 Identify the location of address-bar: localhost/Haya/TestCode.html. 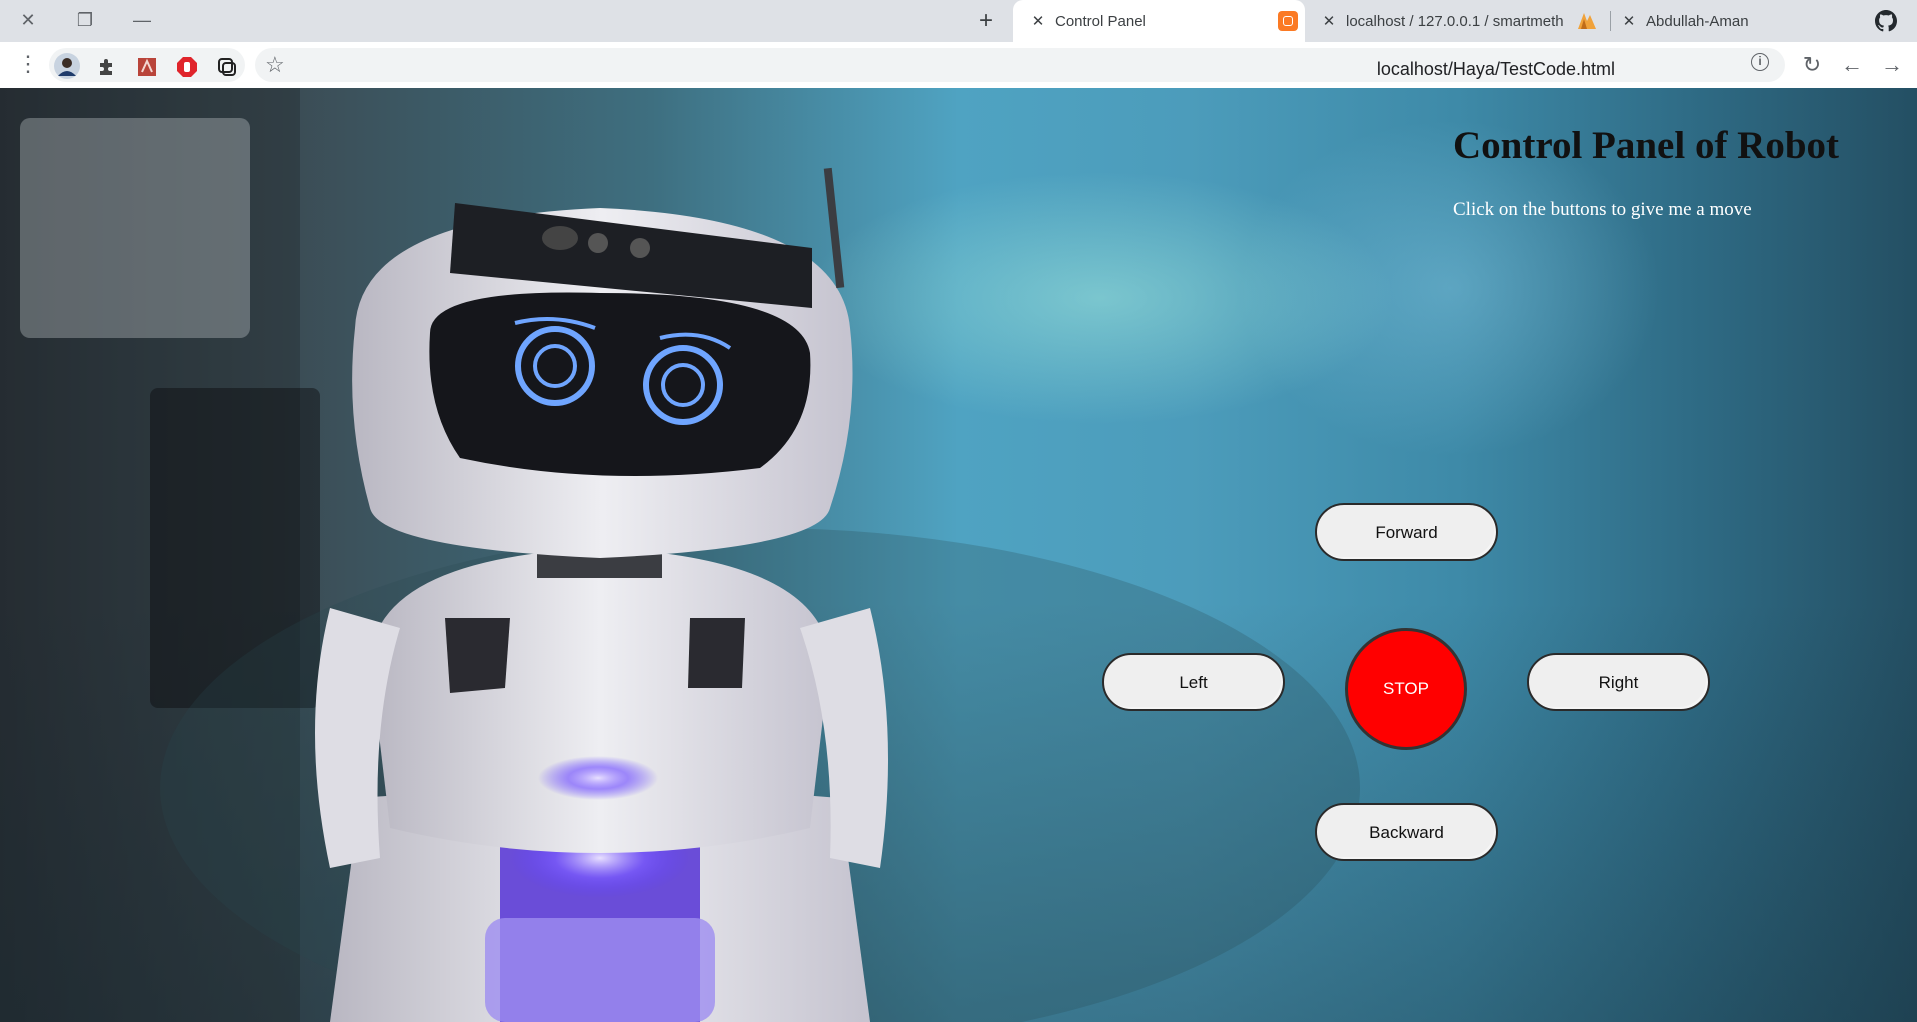
(1020, 65).